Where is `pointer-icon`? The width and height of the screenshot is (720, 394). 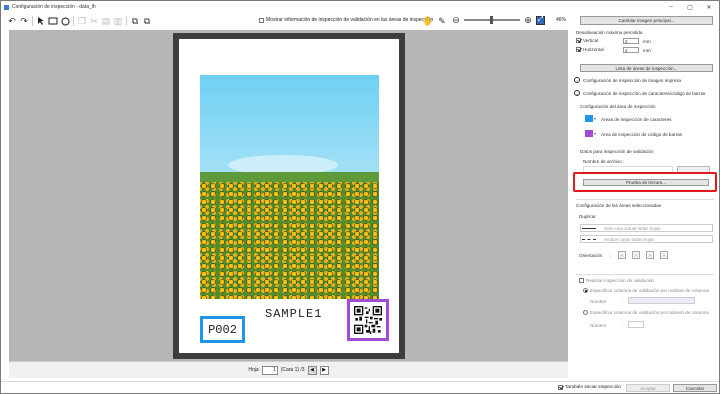
pointer-icon is located at coordinates (41, 21).